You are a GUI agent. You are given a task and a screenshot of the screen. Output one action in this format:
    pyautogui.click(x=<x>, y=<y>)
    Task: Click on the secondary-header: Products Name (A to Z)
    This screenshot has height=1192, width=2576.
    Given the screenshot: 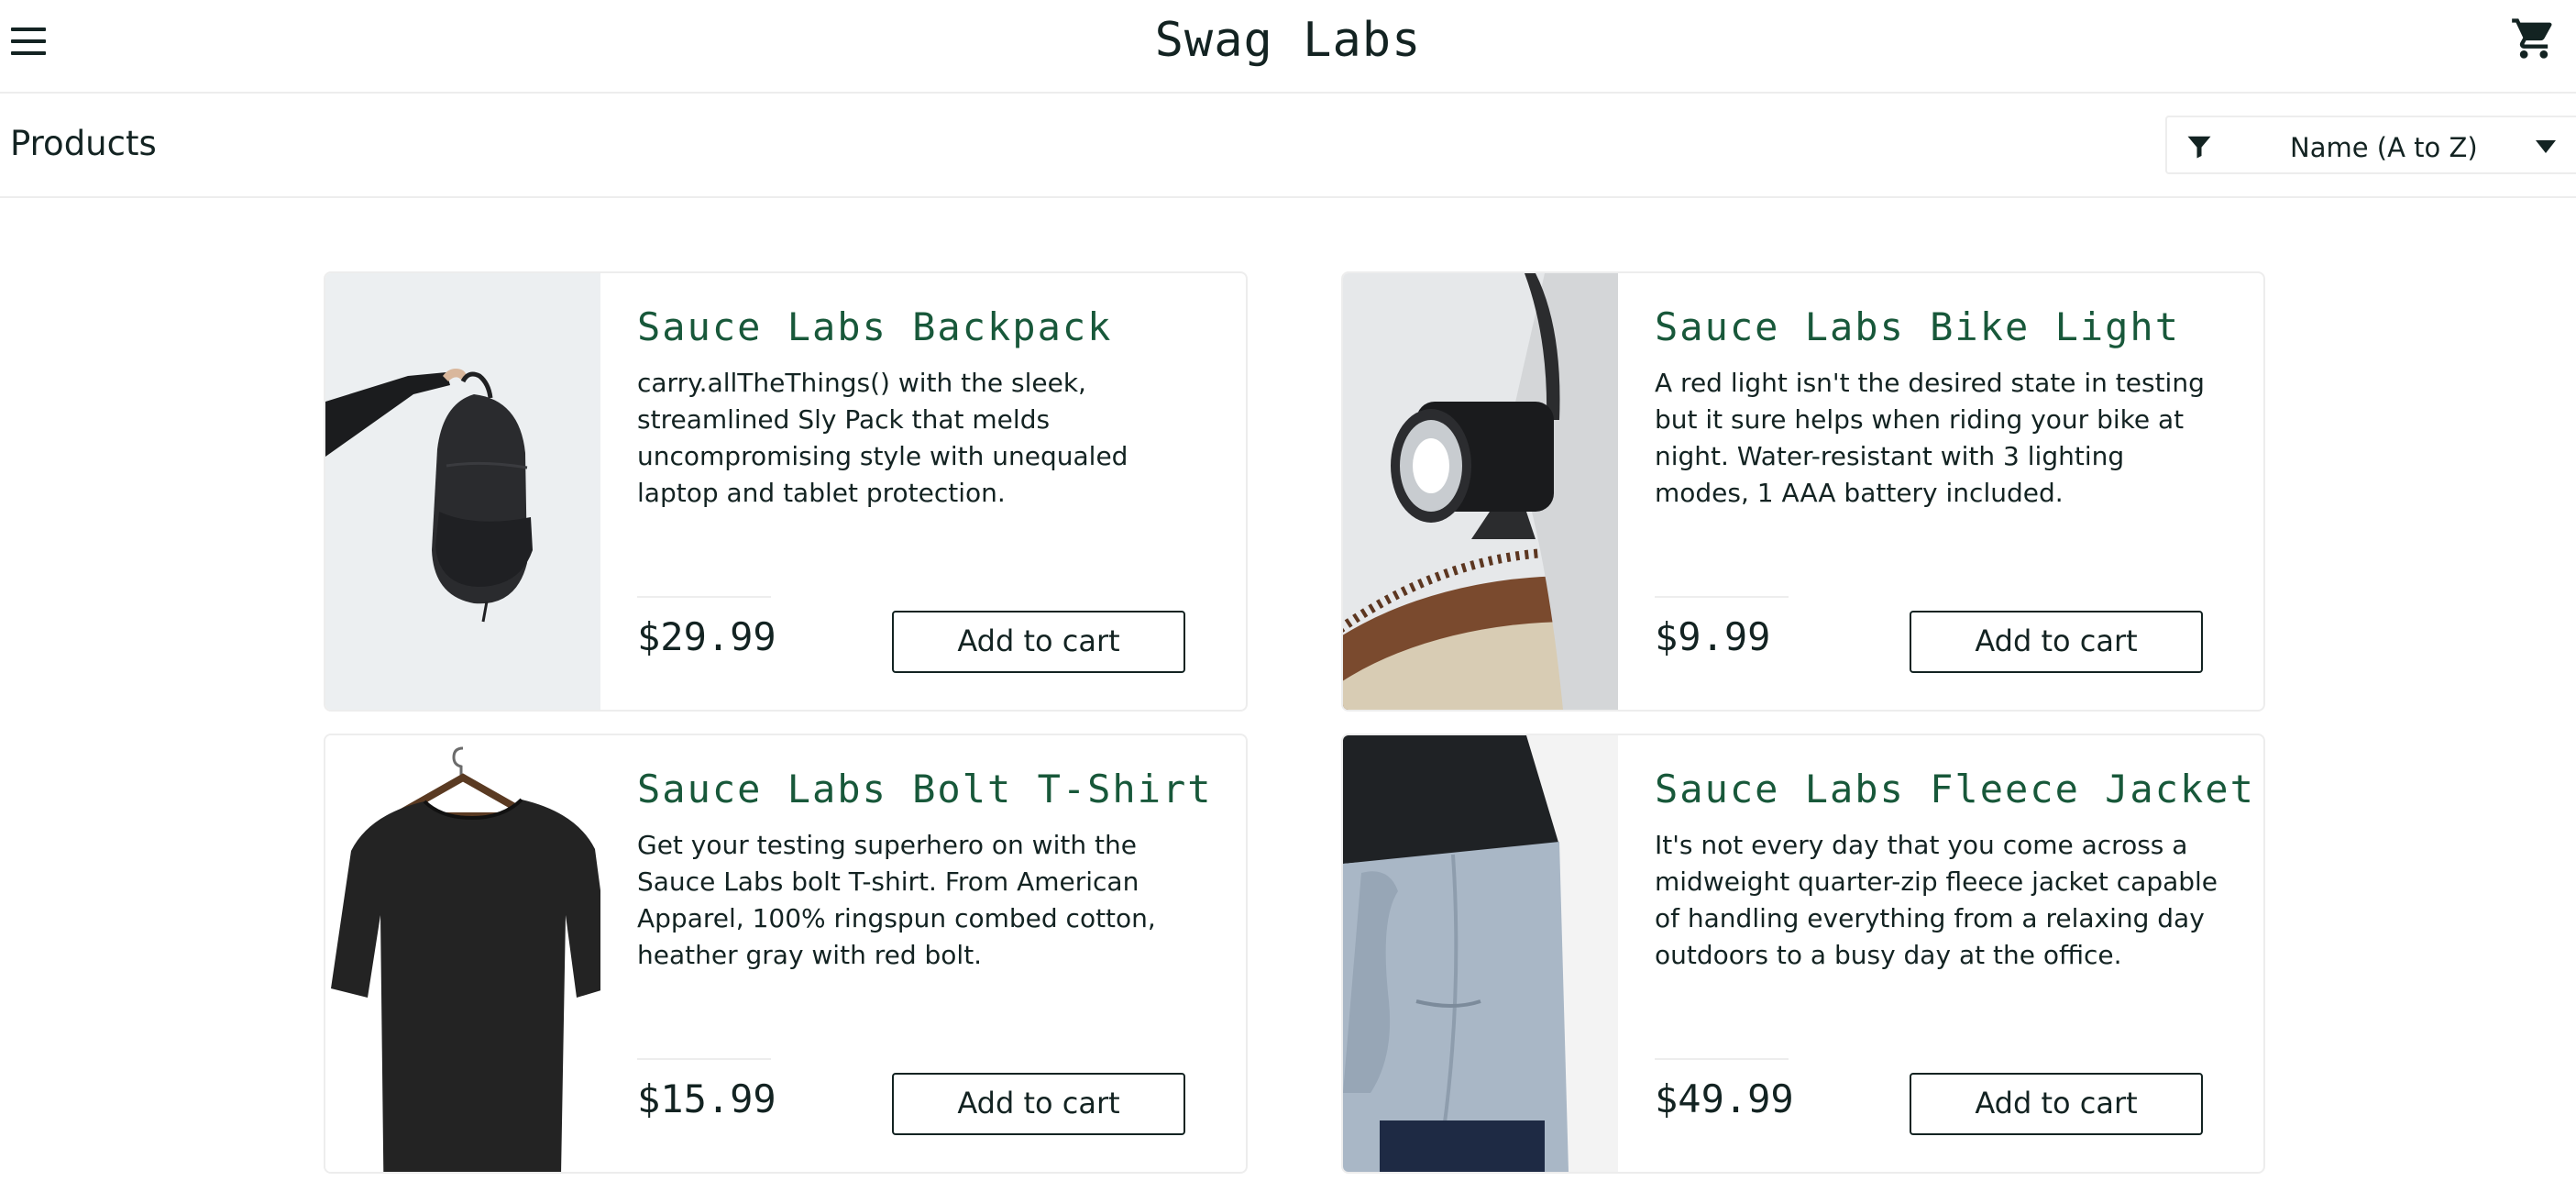 What is the action you would take?
    pyautogui.click(x=1288, y=146)
    